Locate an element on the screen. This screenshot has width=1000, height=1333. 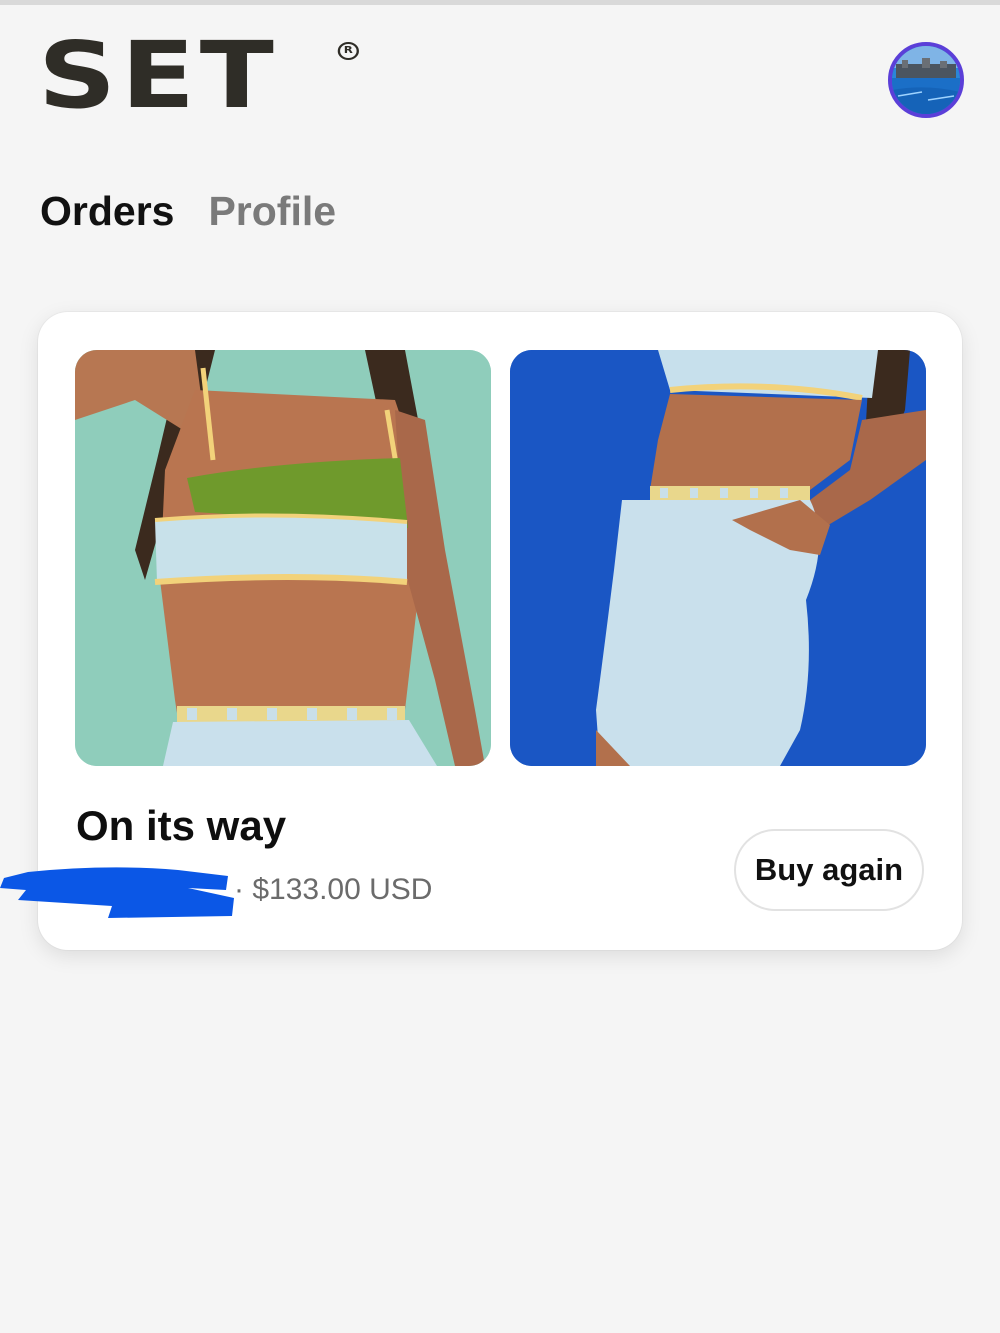
order-total: · $133.00 USD is located at coordinates (333, 889).